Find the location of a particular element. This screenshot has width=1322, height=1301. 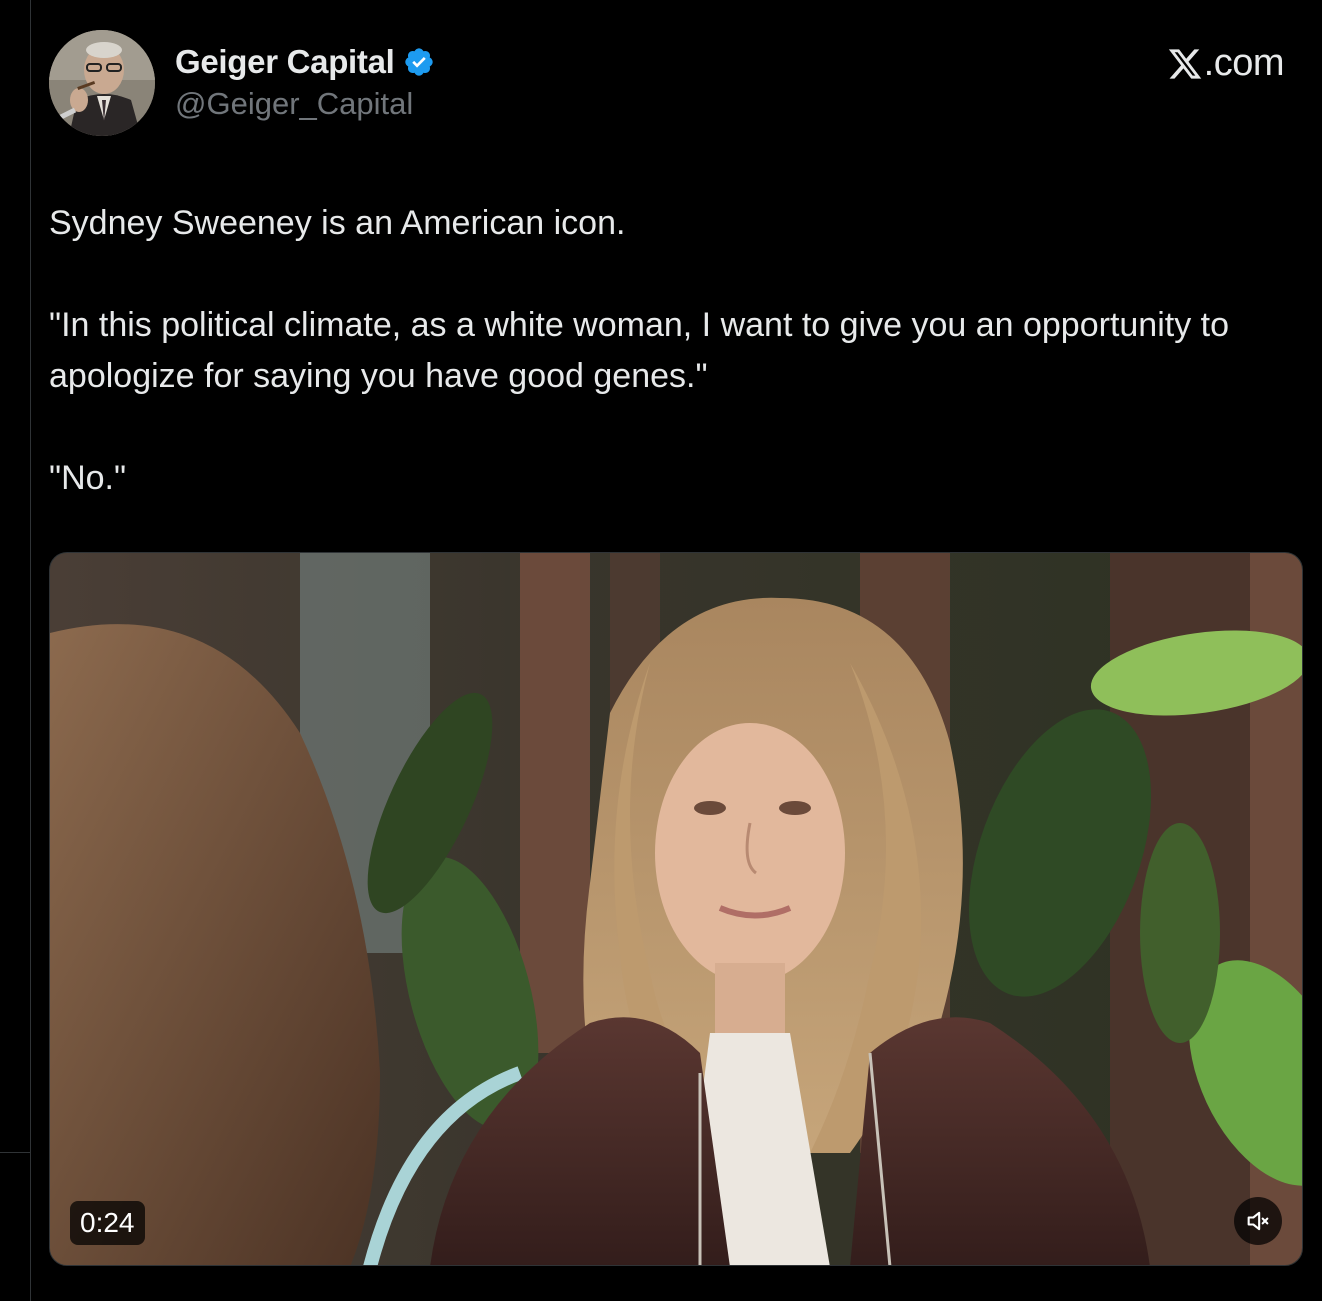

tweet-paragraph-1: Sydney Sweeney is an American icon. is located at coordinates (337, 223).